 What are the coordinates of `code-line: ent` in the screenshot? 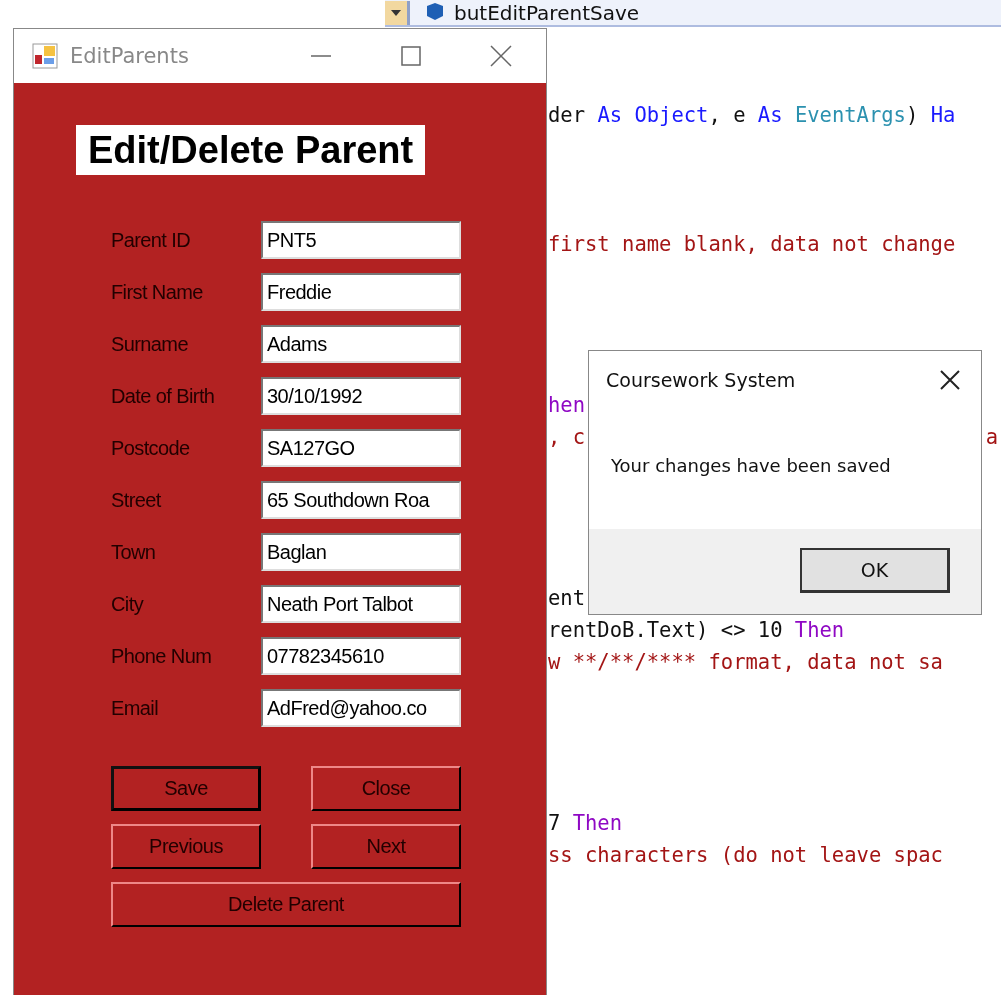 It's located at (567, 598).